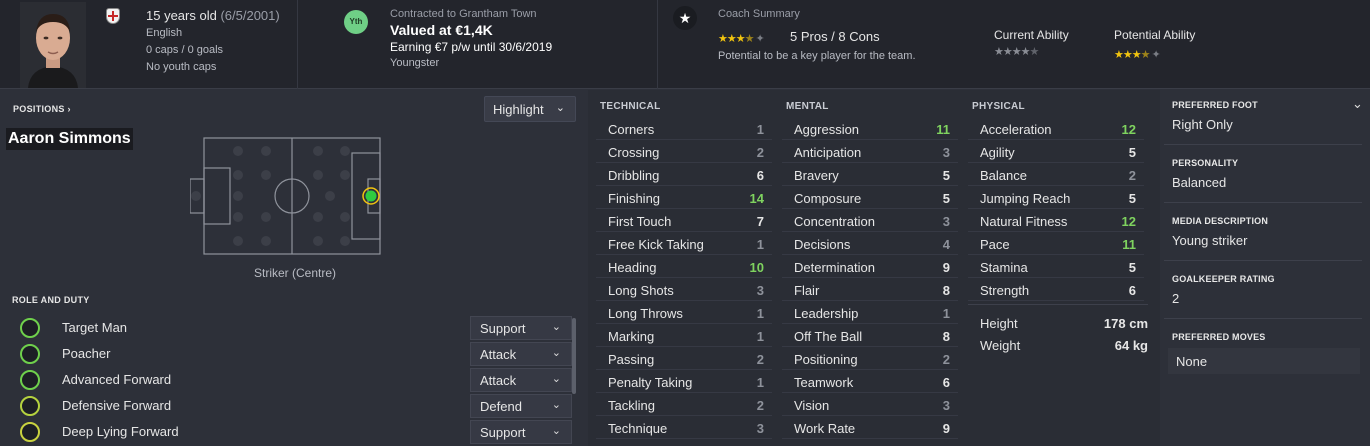 This screenshot has width=1370, height=446. What do you see at coordinates (641, 290) in the screenshot?
I see `attribute-name: Long Shots` at bounding box center [641, 290].